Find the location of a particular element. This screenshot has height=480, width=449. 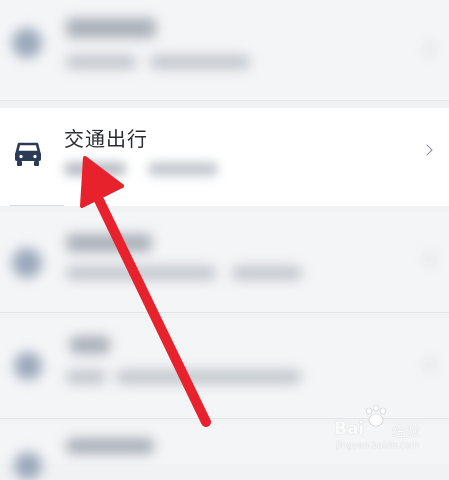

watermark-brand: Bai is located at coordinates (349, 429).